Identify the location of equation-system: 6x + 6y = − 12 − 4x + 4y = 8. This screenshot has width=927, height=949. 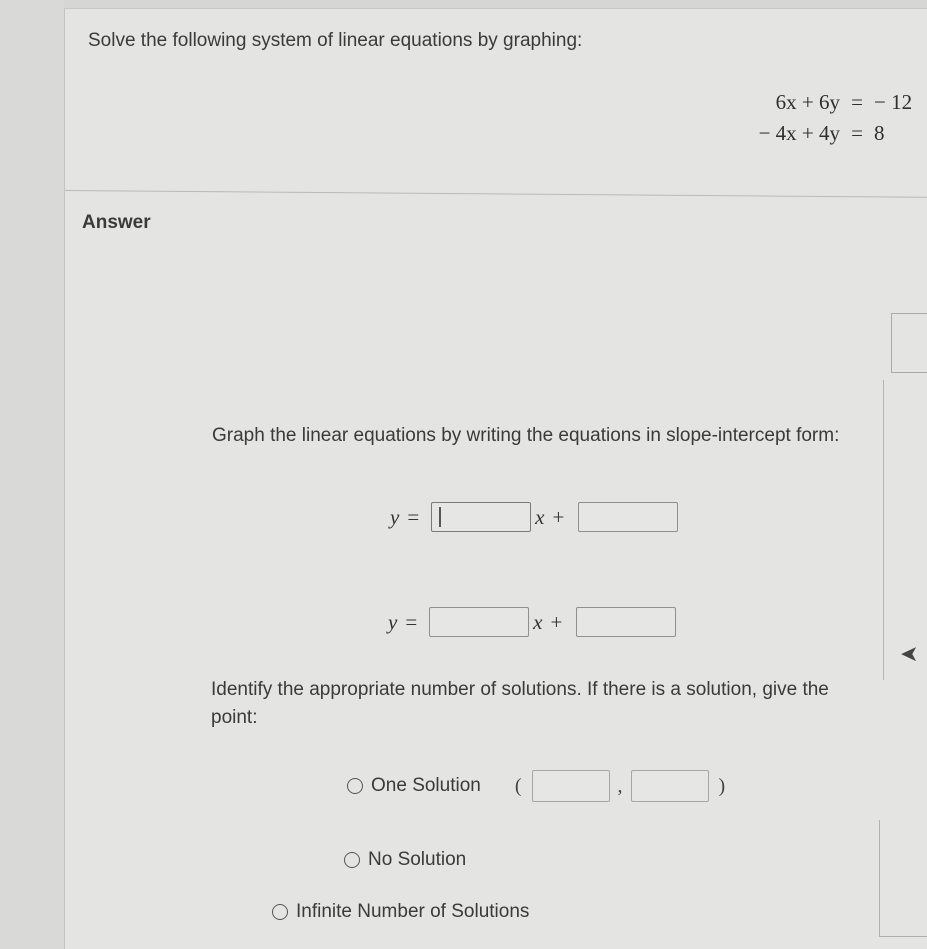
(824, 121).